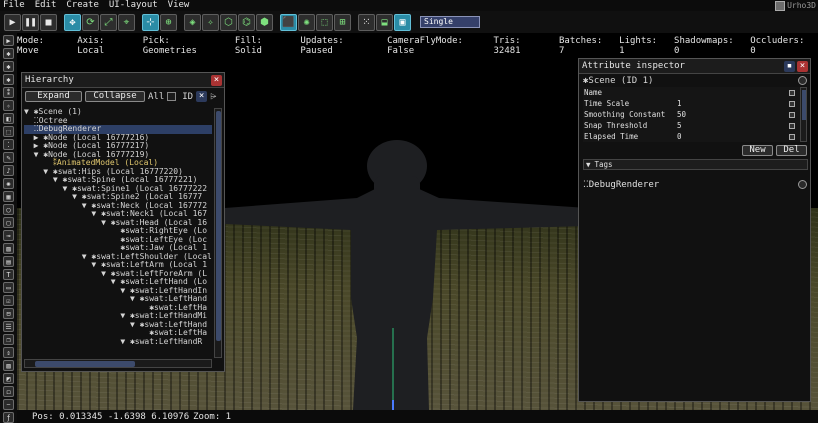  Describe the element at coordinates (115, 96) in the screenshot. I see `collapse-button: Collapse` at that location.